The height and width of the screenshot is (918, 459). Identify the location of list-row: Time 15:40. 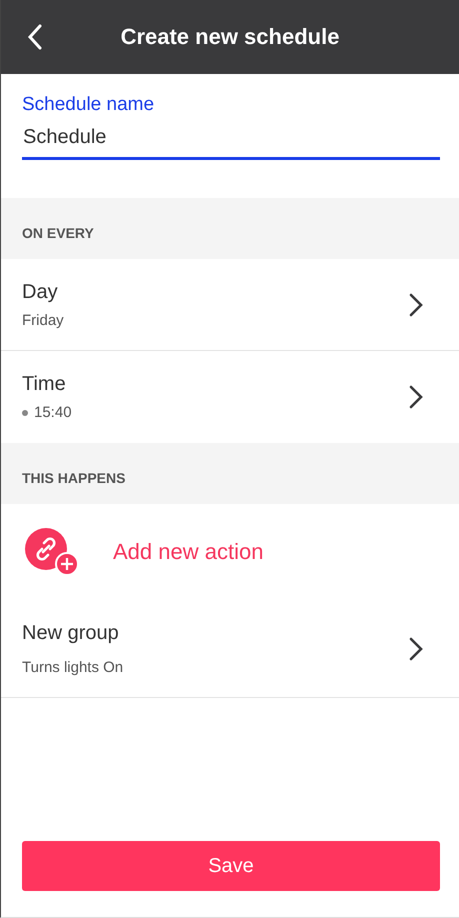
(230, 397).